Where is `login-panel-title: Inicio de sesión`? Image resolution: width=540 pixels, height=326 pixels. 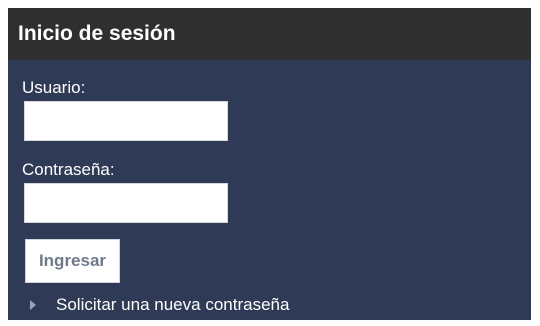 login-panel-title: Inicio de sesión is located at coordinates (97, 33).